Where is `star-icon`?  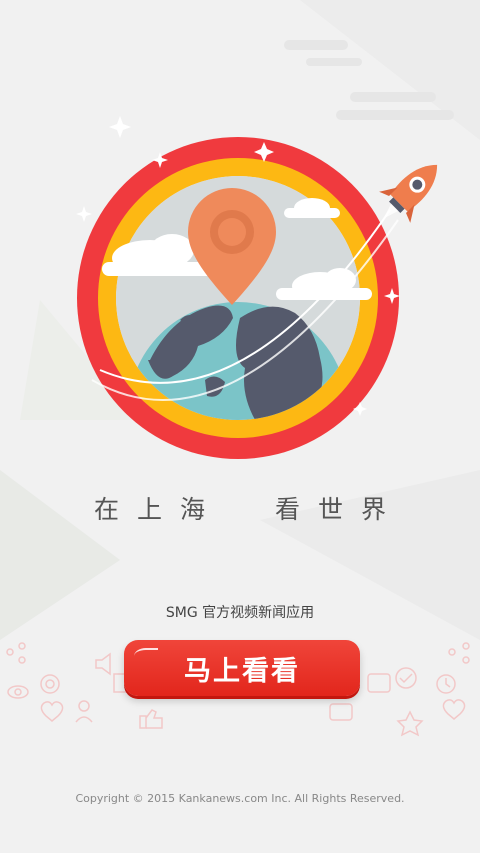 star-icon is located at coordinates (410, 723).